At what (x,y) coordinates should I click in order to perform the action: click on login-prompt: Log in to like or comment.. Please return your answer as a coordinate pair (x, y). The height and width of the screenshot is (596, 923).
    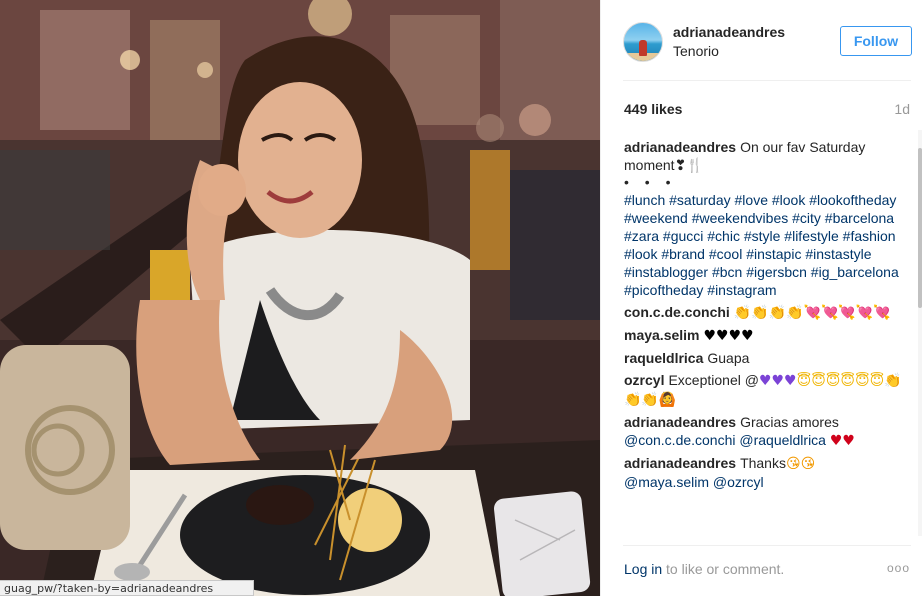
    Looking at the image, I should click on (704, 569).